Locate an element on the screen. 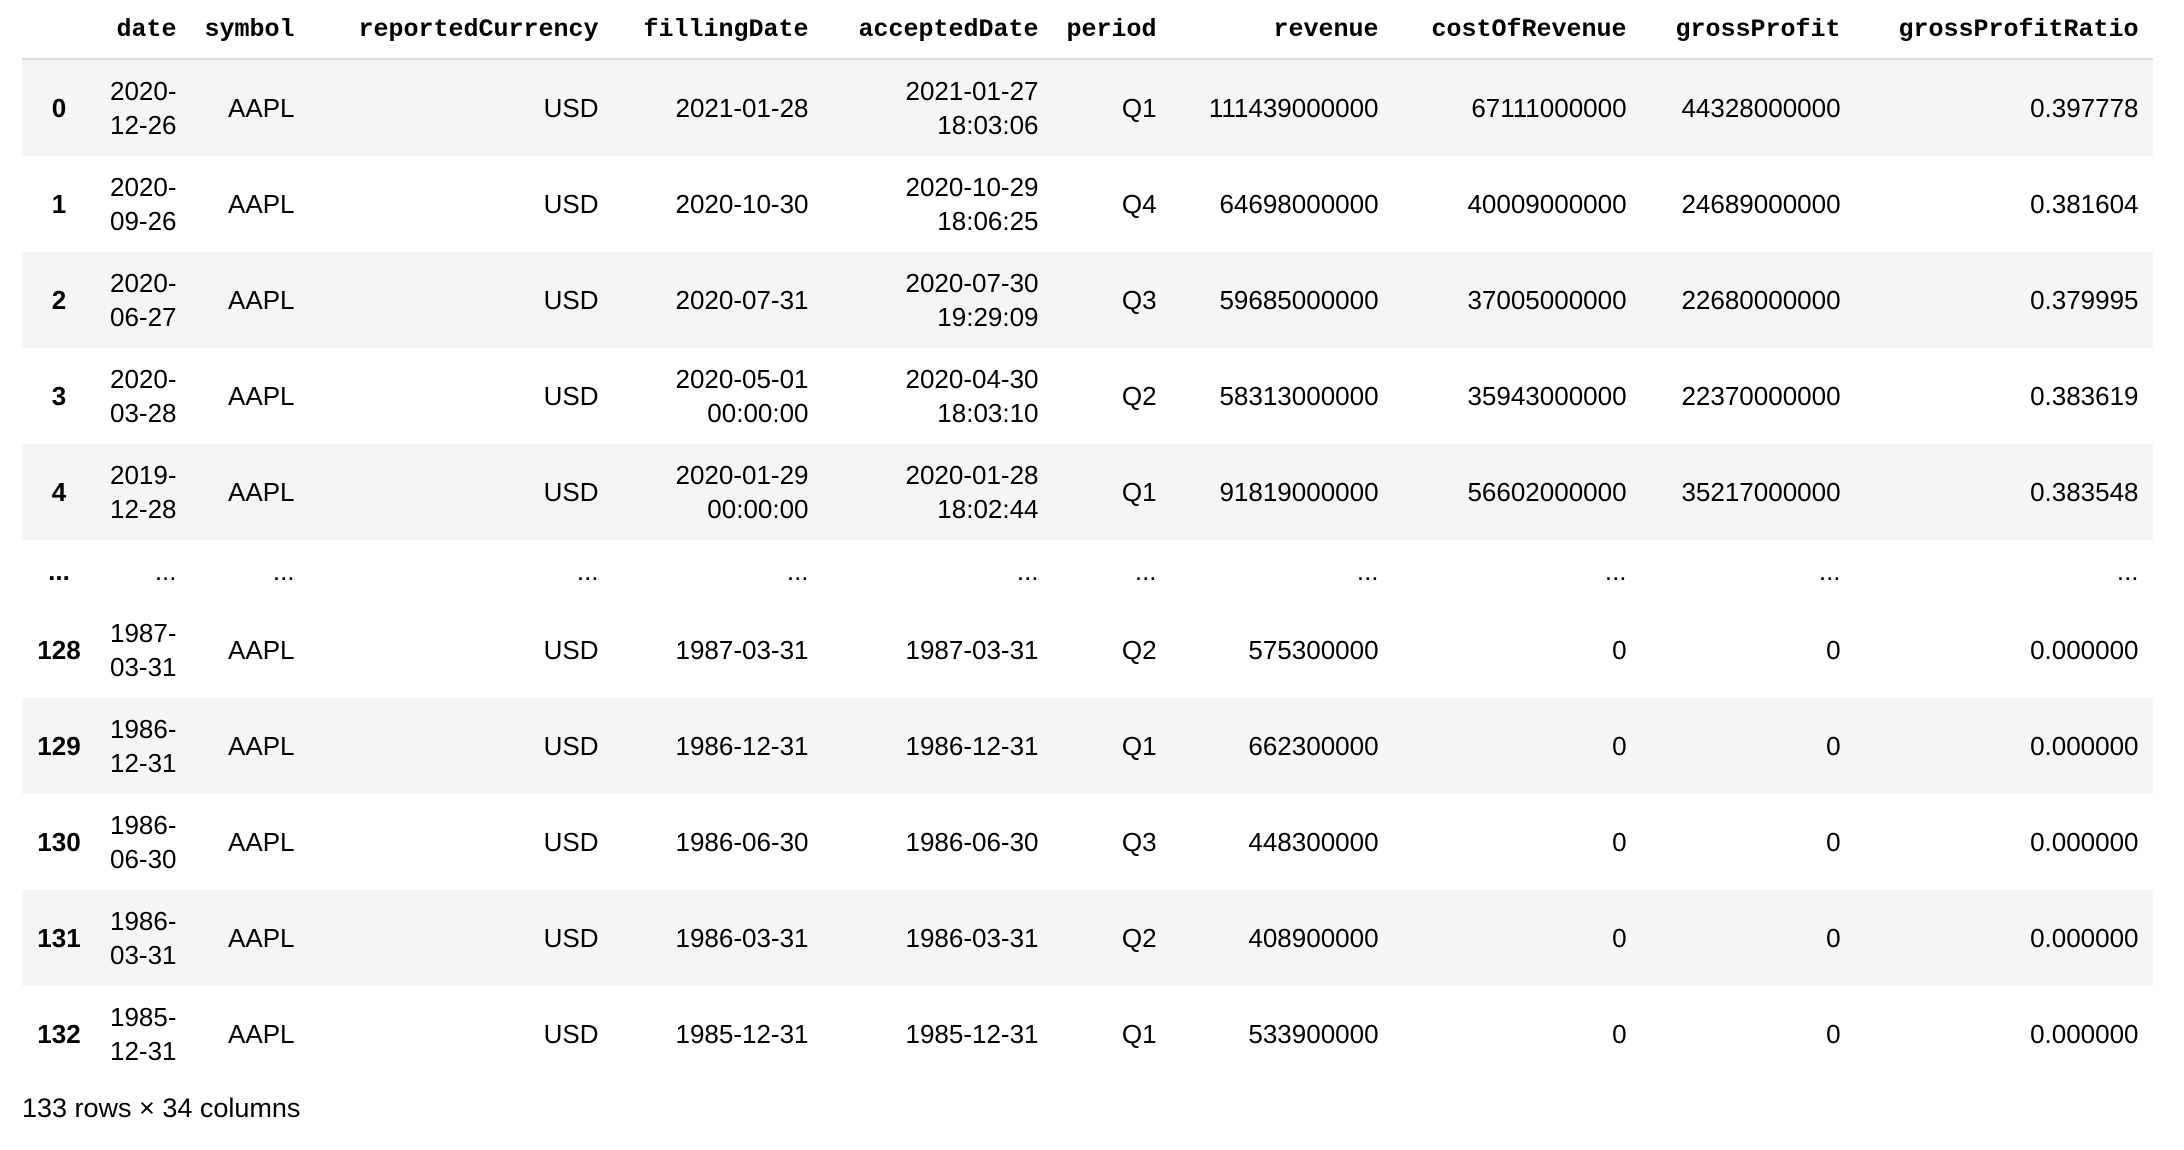 Image resolution: width=2184 pixels, height=1150 pixels. cell-period: Q3 is located at coordinates (1139, 842).